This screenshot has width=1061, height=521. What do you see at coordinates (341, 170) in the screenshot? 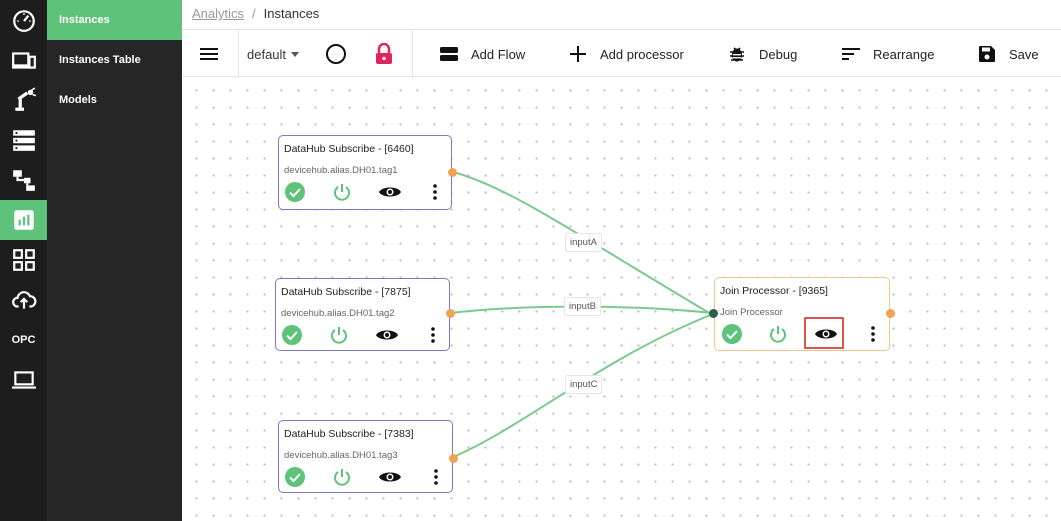
I see `node-subtitle: devicehub.alias.DH01.tag1` at bounding box center [341, 170].